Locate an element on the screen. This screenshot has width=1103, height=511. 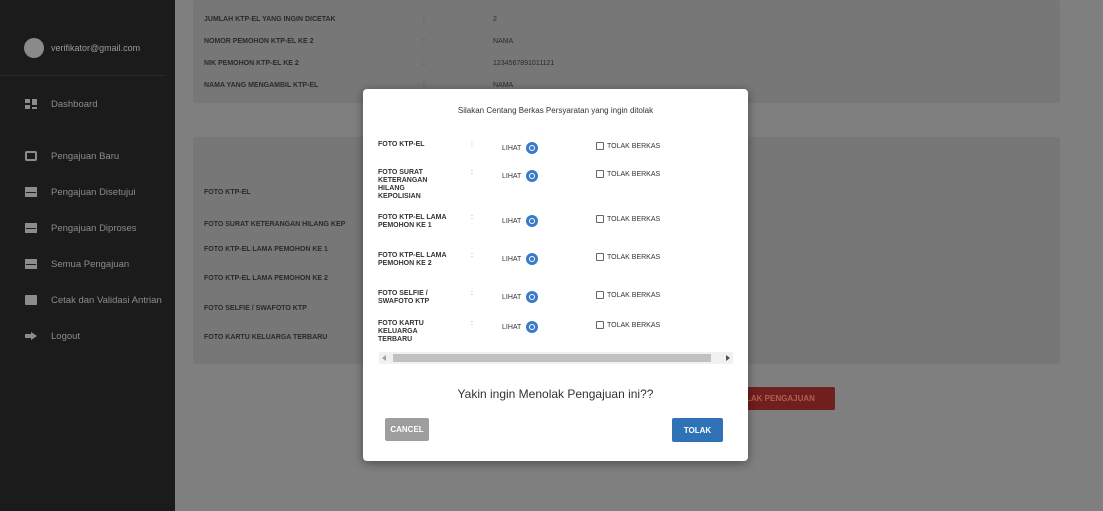
scrollbar-thumb is located at coordinates (552, 358).